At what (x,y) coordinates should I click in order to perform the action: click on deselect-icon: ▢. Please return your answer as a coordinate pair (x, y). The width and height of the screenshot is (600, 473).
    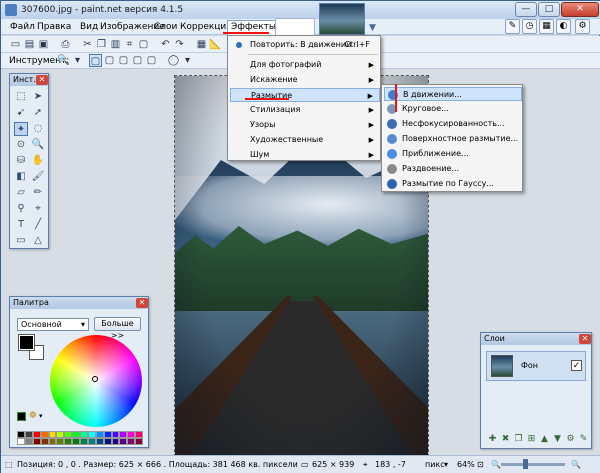
    Looking at the image, I should click on (143, 44).